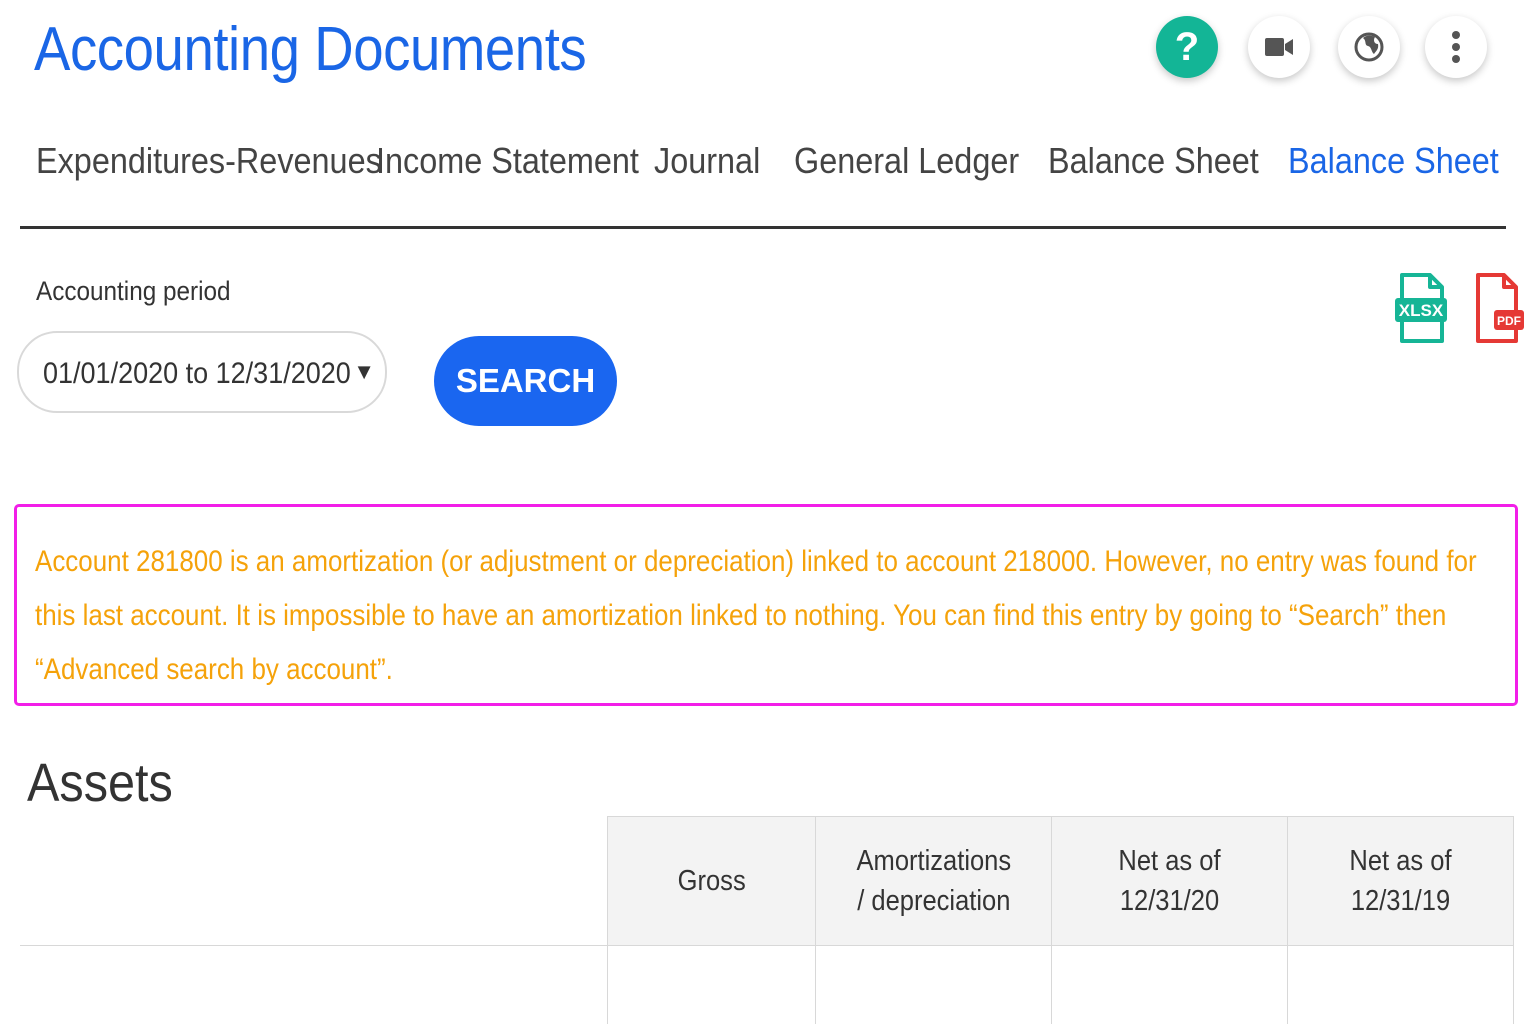 The height and width of the screenshot is (1024, 1536). I want to click on pdf-label: PDF, so click(1509, 321).